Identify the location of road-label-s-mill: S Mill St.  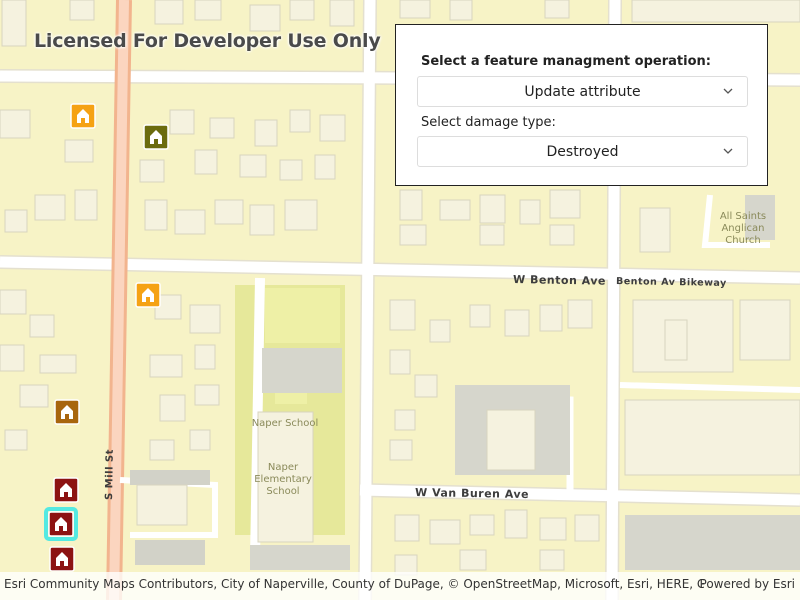
(110, 474).